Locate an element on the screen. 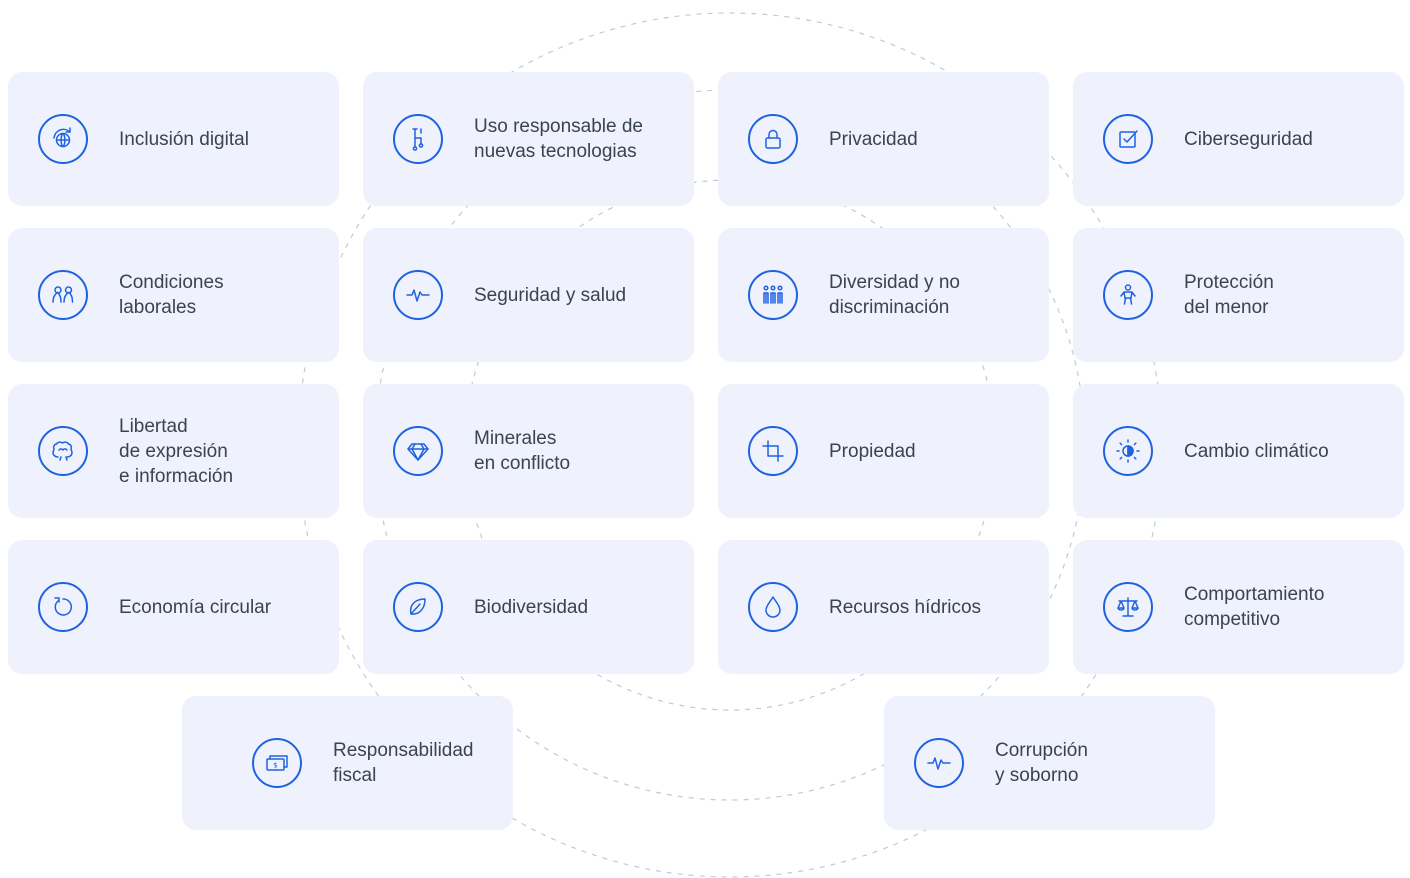 This screenshot has height=878, width=1410. topic-label: Minerales en conflicto is located at coordinates (522, 451).